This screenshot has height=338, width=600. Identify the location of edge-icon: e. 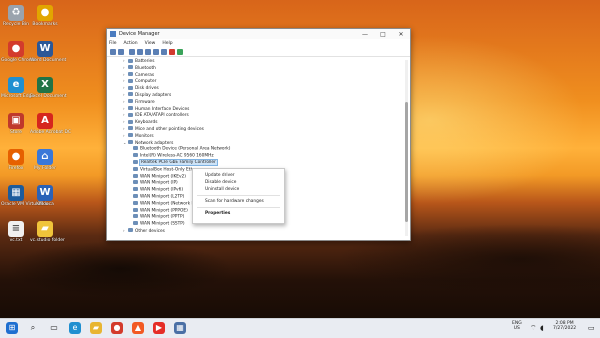
(75, 328).